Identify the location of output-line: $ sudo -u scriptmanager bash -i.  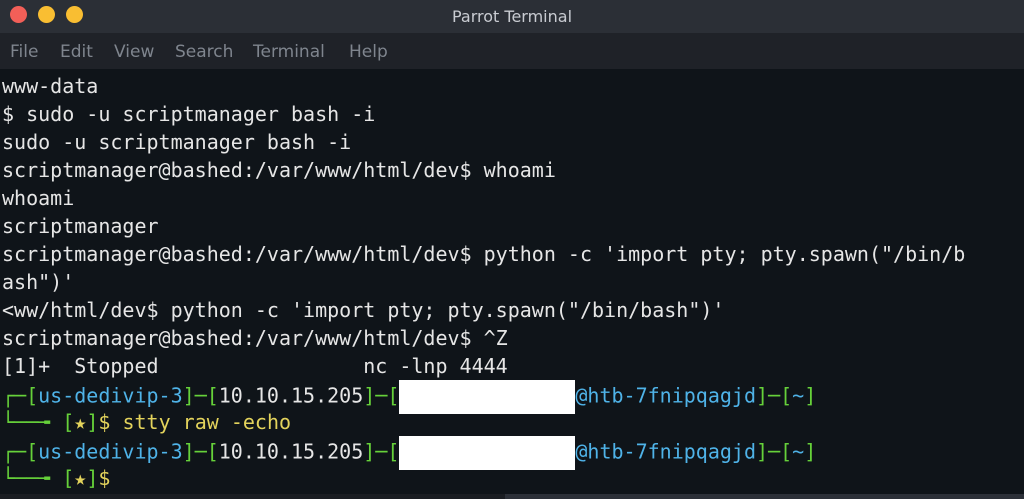
(189, 114).